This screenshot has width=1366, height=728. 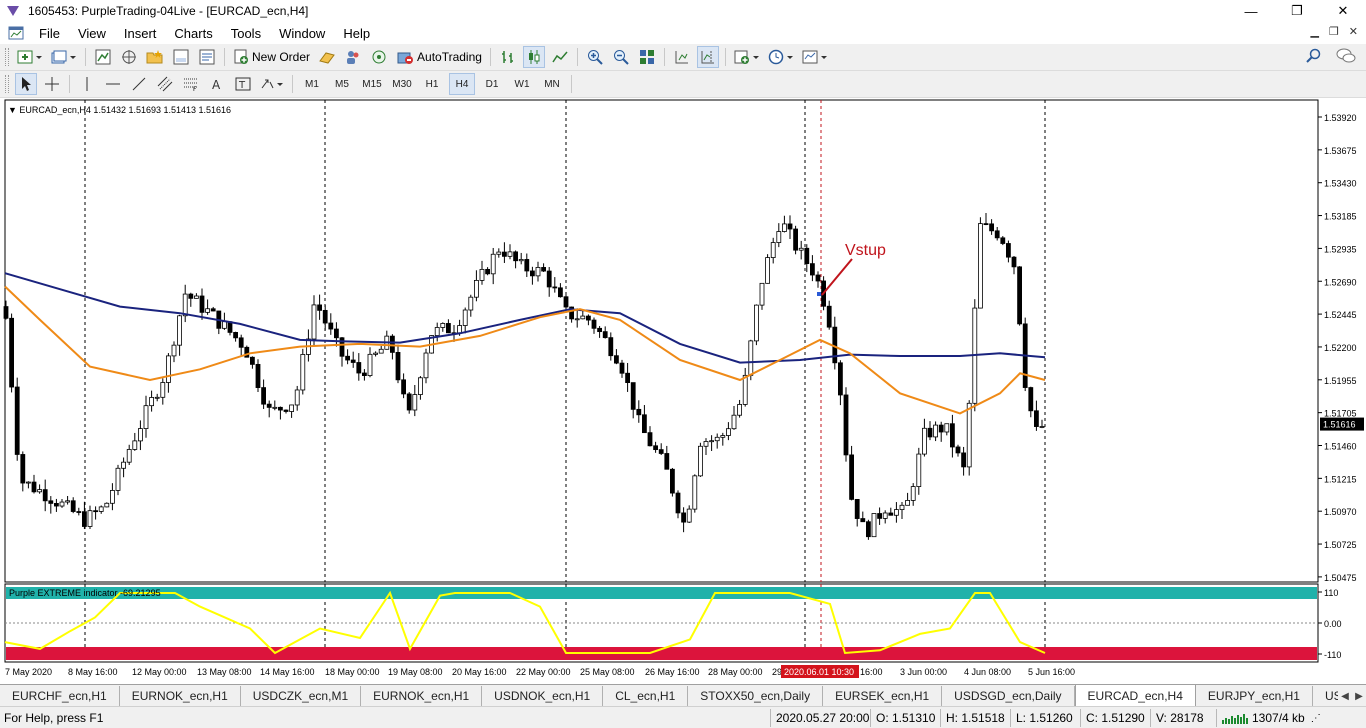 What do you see at coordinates (87, 84) in the screenshot?
I see `vertical-line-button` at bounding box center [87, 84].